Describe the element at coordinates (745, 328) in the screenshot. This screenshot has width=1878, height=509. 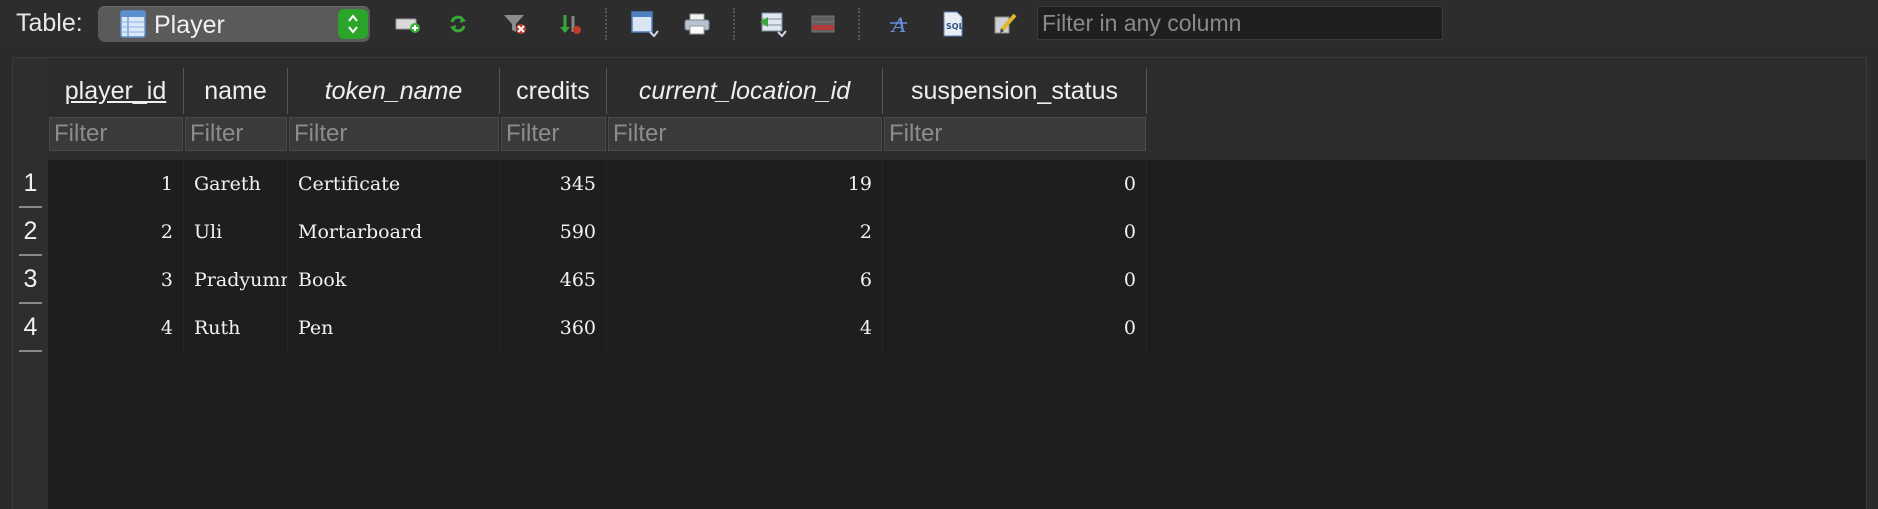
I see `cell-current-location-id: 4` at that location.